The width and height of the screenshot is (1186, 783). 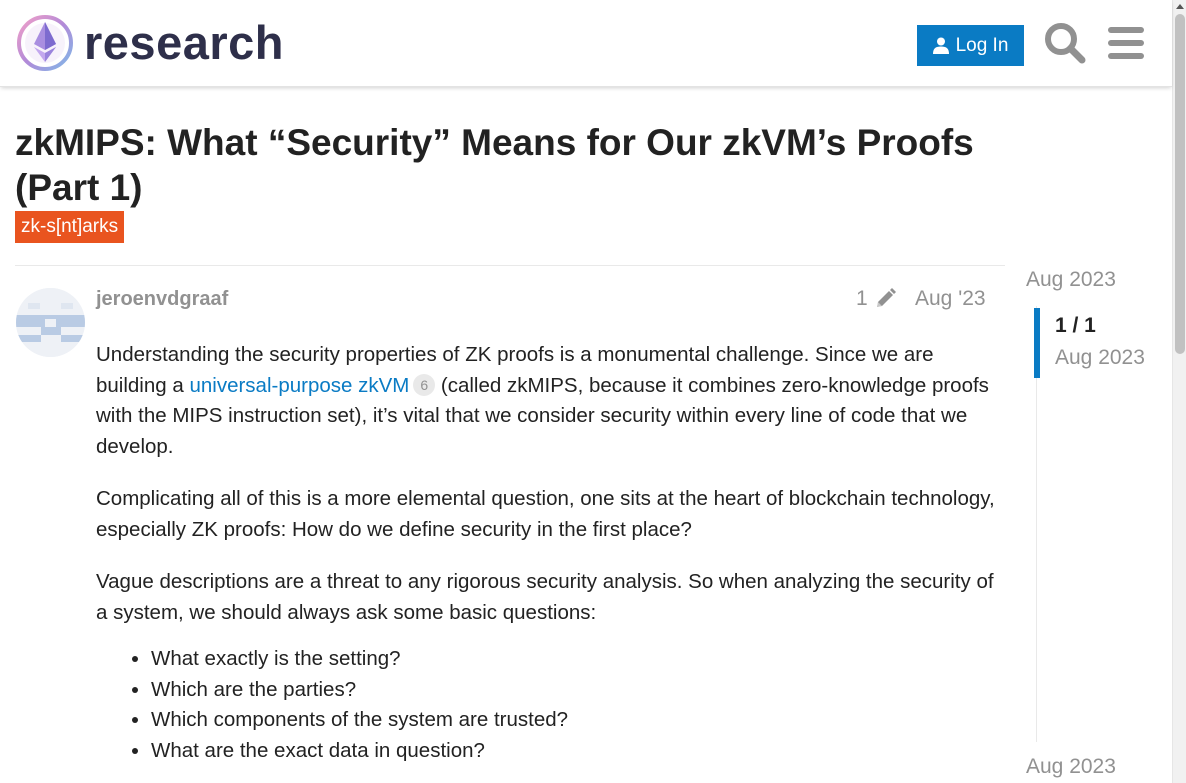 I want to click on user-icon, so click(x=940, y=45).